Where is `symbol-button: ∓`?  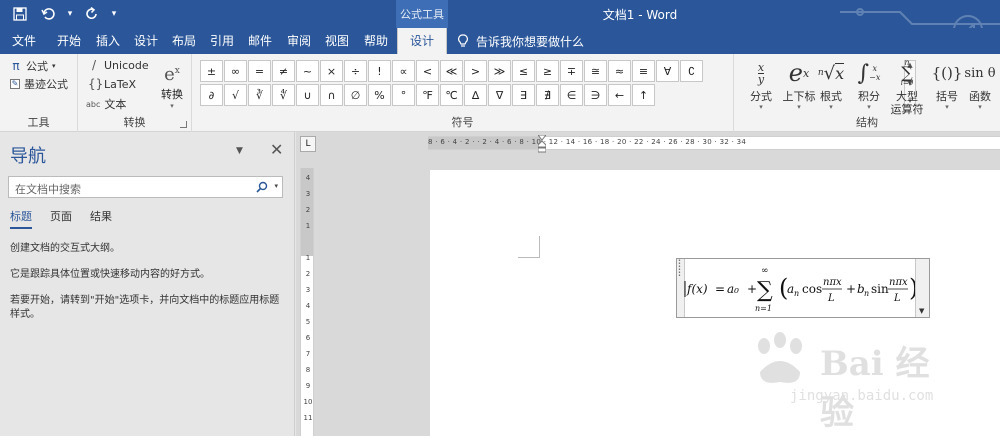 symbol-button: ∓ is located at coordinates (571, 71).